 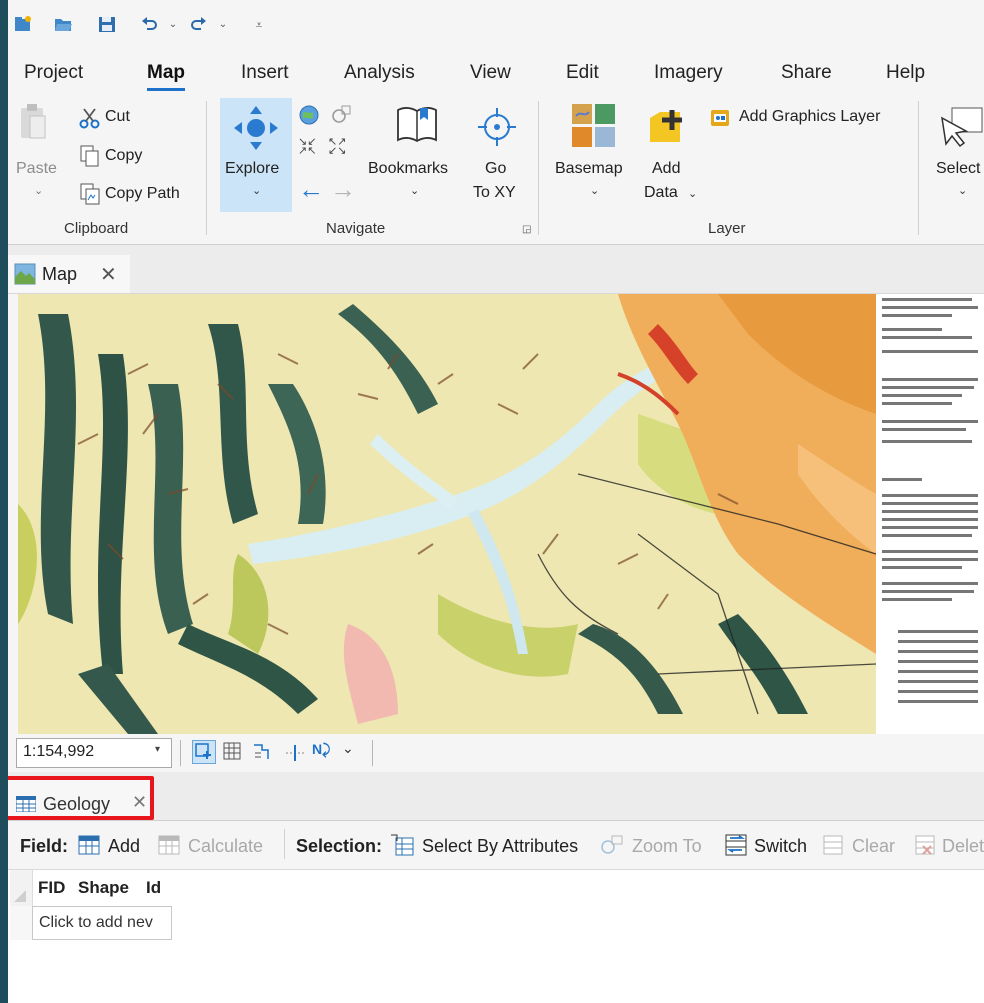 I want to click on scale-combobox: 1:154,992 ▾, so click(x=94, y=753).